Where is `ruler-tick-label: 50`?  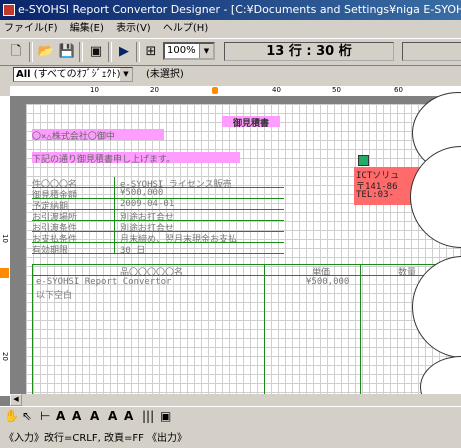 ruler-tick-label: 50 is located at coordinates (336, 90).